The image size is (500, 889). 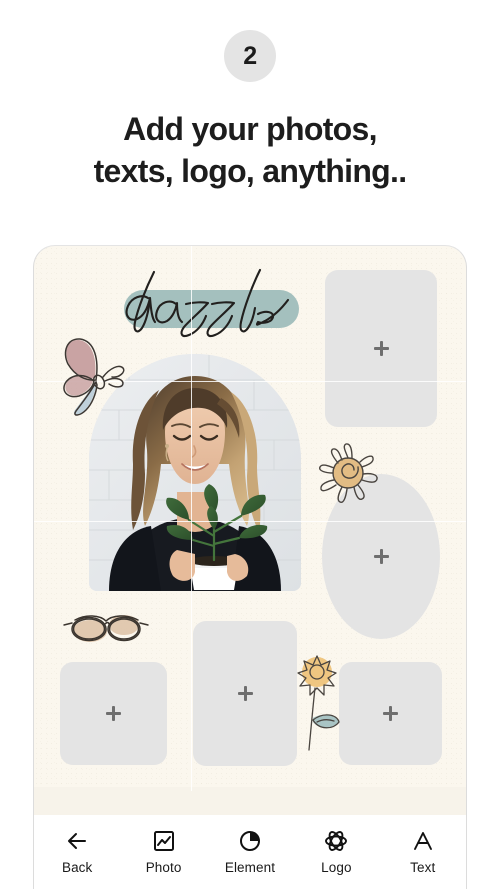 What do you see at coordinates (250, 867) in the screenshot?
I see `nav-label-element: Element` at bounding box center [250, 867].